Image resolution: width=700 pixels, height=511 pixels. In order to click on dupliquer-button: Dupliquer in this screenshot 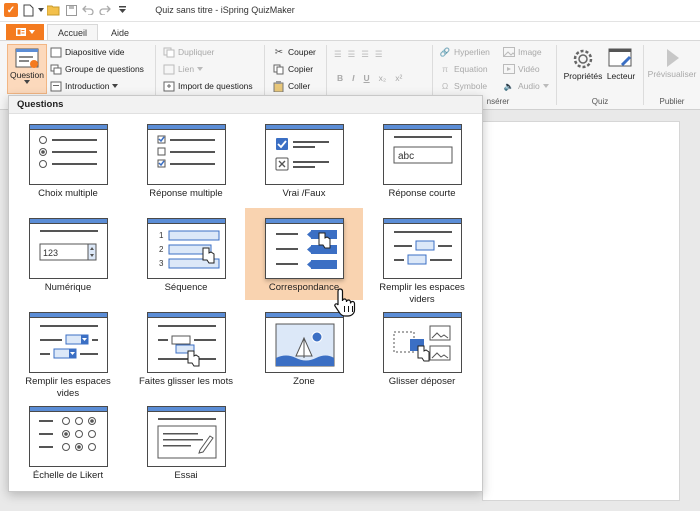, I will do `click(188, 52)`.